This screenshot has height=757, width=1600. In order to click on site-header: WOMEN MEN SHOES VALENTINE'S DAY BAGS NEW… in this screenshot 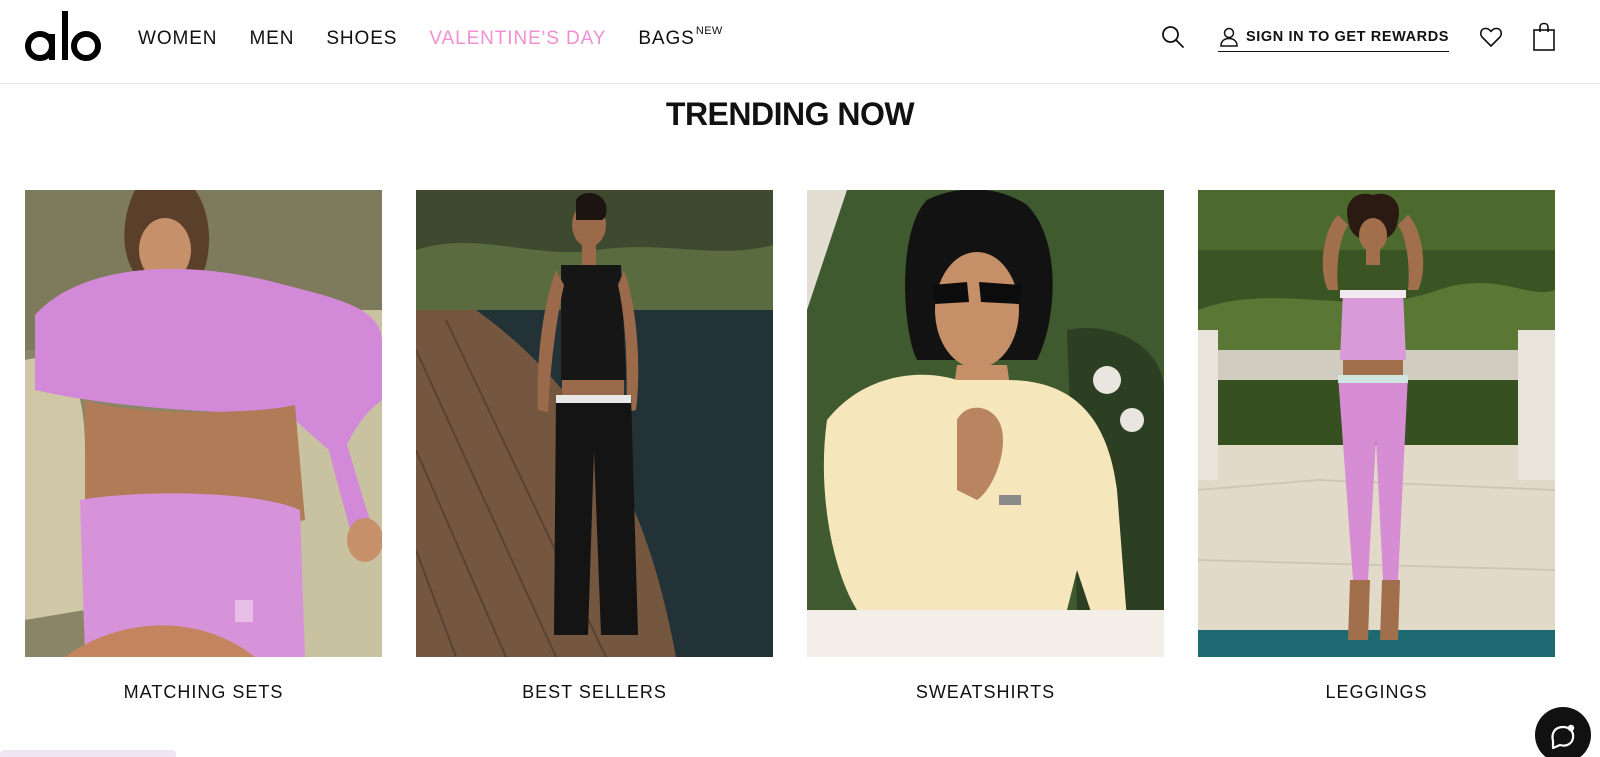, I will do `click(800, 42)`.